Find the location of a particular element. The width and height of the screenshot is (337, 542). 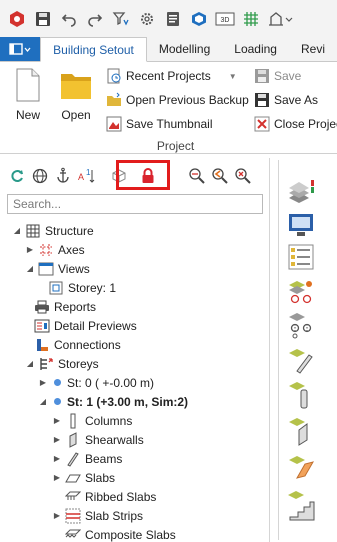

wall-tool-icon is located at coordinates (301, 431).